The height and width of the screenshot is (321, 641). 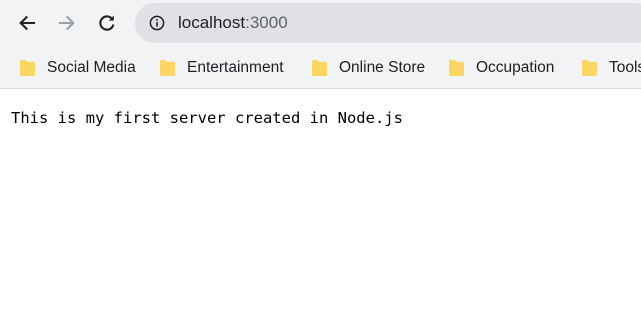 What do you see at coordinates (157, 23) in the screenshot?
I see `info-circle-icon` at bounding box center [157, 23].